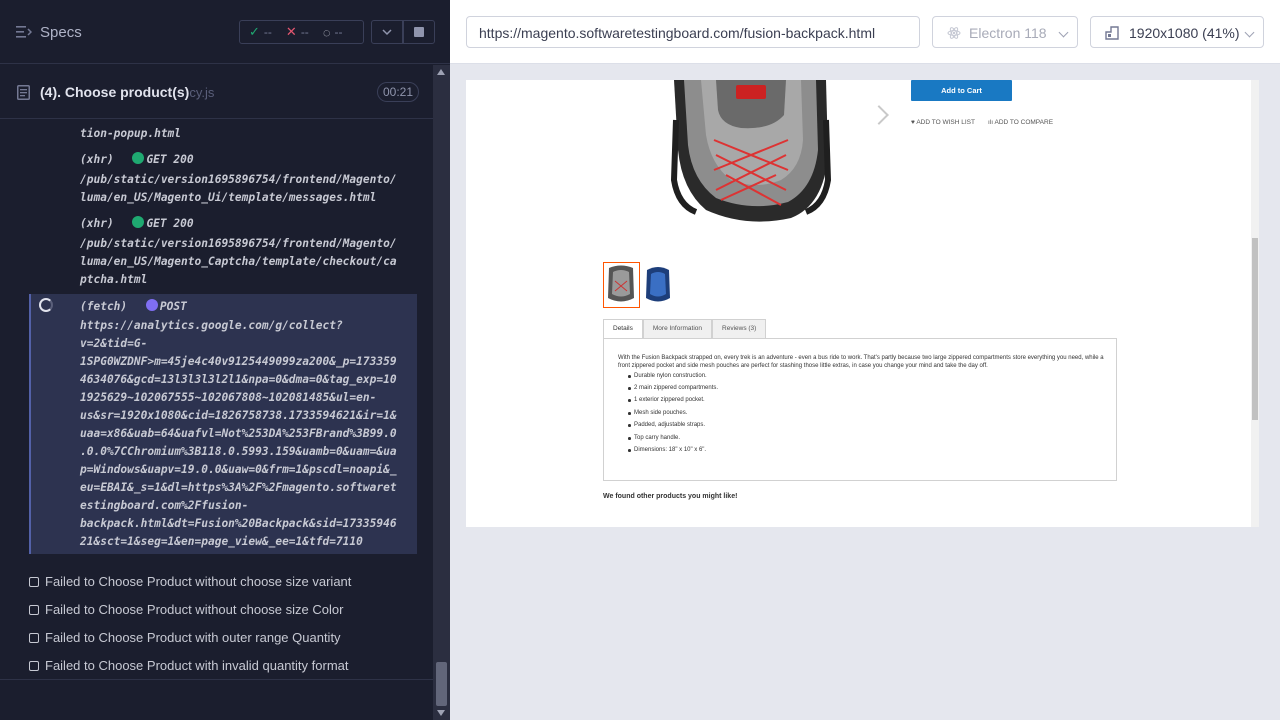 The height and width of the screenshot is (720, 1280). I want to click on feature-item: Dimensions: 18" x 10" x 6"., so click(667, 450).